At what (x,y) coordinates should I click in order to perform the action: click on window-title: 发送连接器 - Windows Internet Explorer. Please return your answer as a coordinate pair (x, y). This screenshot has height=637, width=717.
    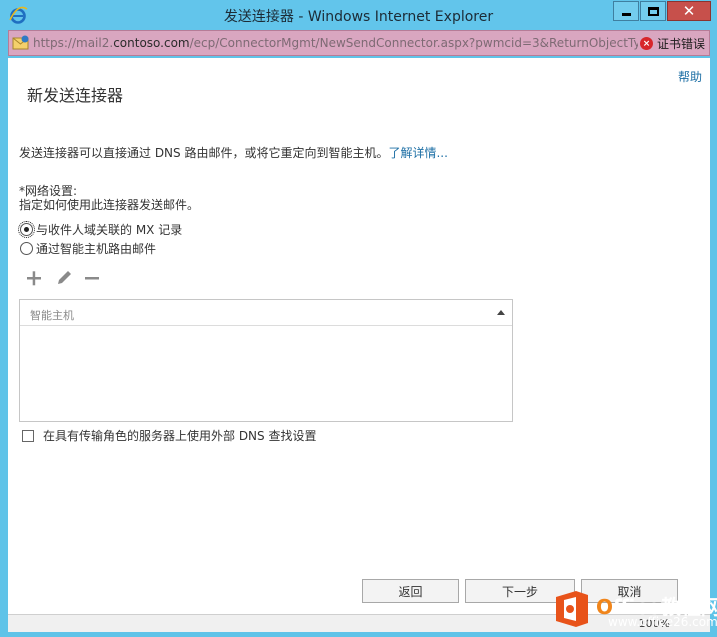
    Looking at the image, I should click on (358, 17).